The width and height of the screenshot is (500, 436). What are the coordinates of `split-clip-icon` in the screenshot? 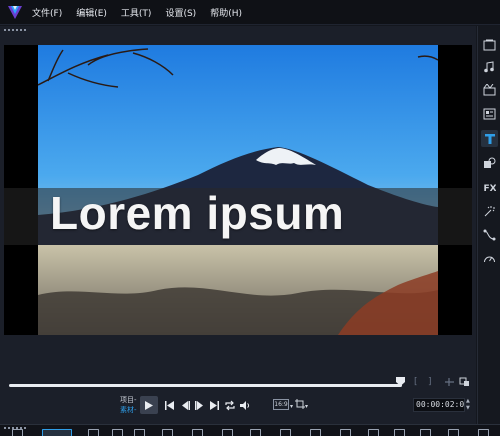 It's located at (464, 382).